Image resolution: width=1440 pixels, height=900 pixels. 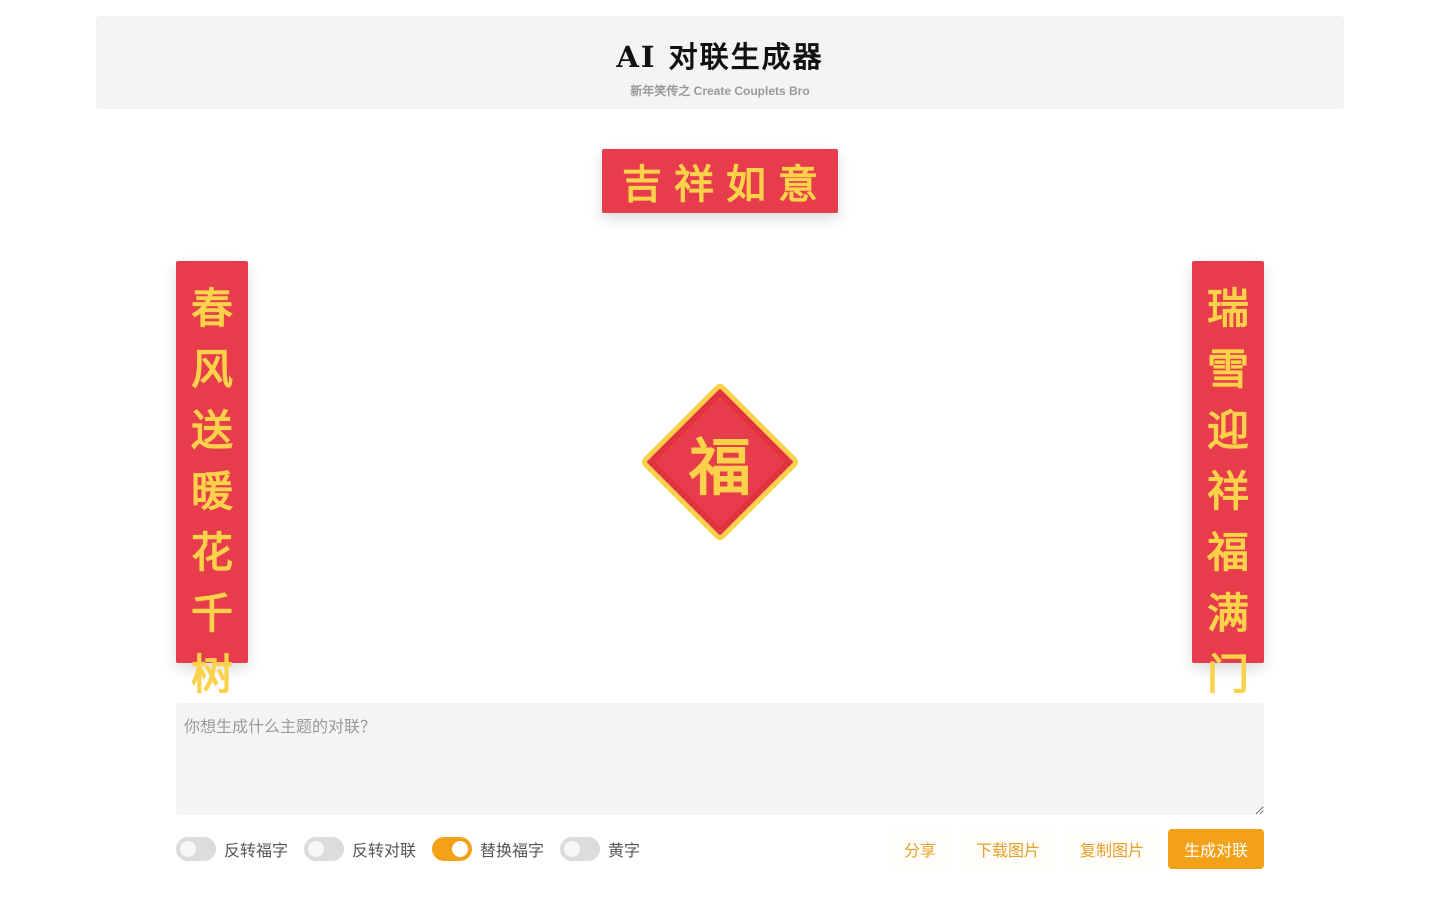 What do you see at coordinates (211, 308) in the screenshot?
I see `left-scroll-char: 春` at bounding box center [211, 308].